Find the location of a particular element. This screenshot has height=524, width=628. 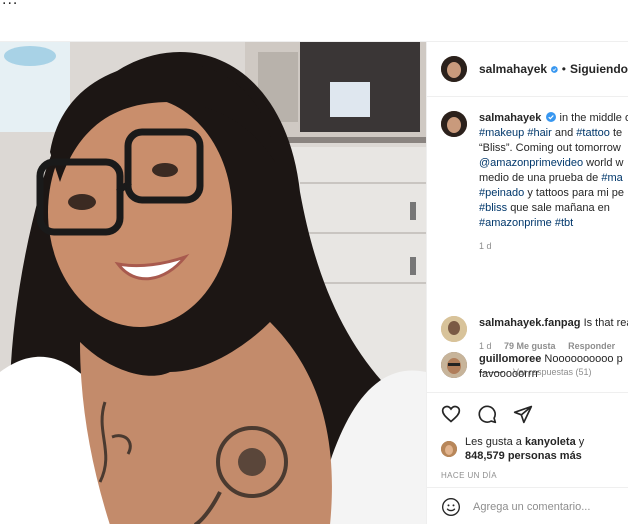

header-username: salmahayek is located at coordinates (513, 69).